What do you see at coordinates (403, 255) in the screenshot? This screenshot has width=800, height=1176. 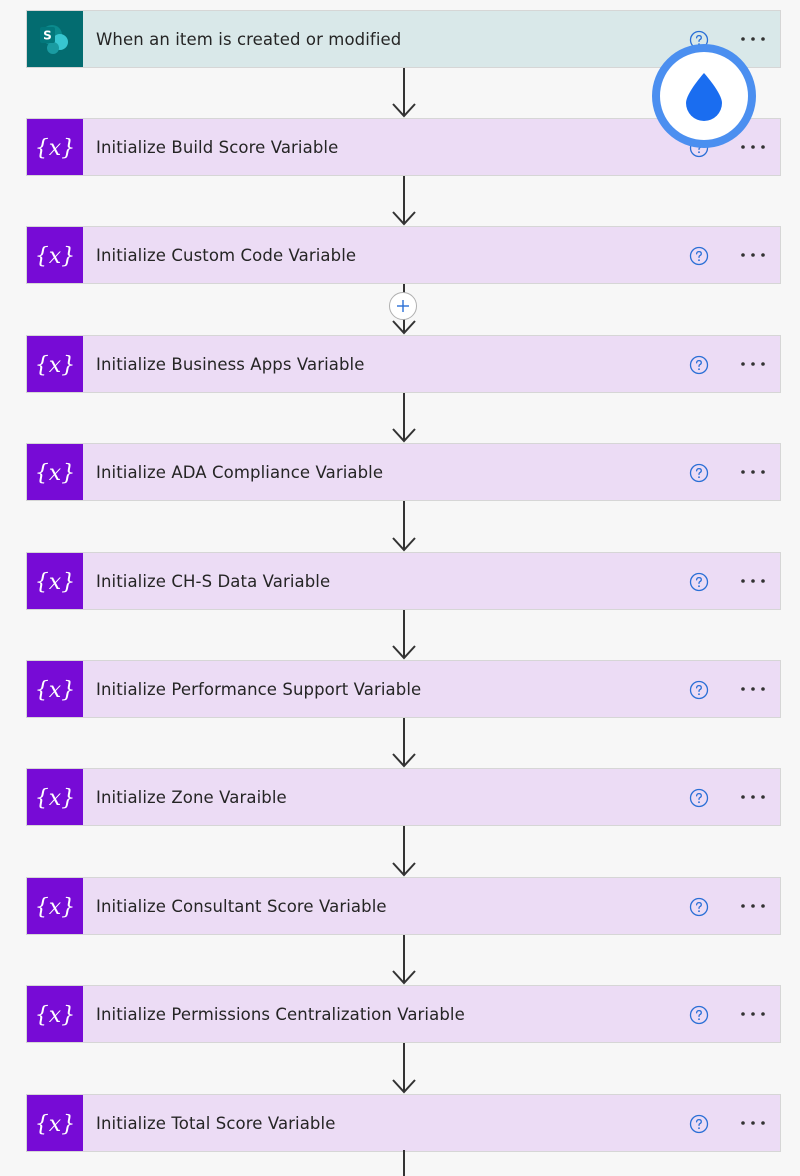 I see `action-card: {x} Initialize Custom Code Variable` at bounding box center [403, 255].